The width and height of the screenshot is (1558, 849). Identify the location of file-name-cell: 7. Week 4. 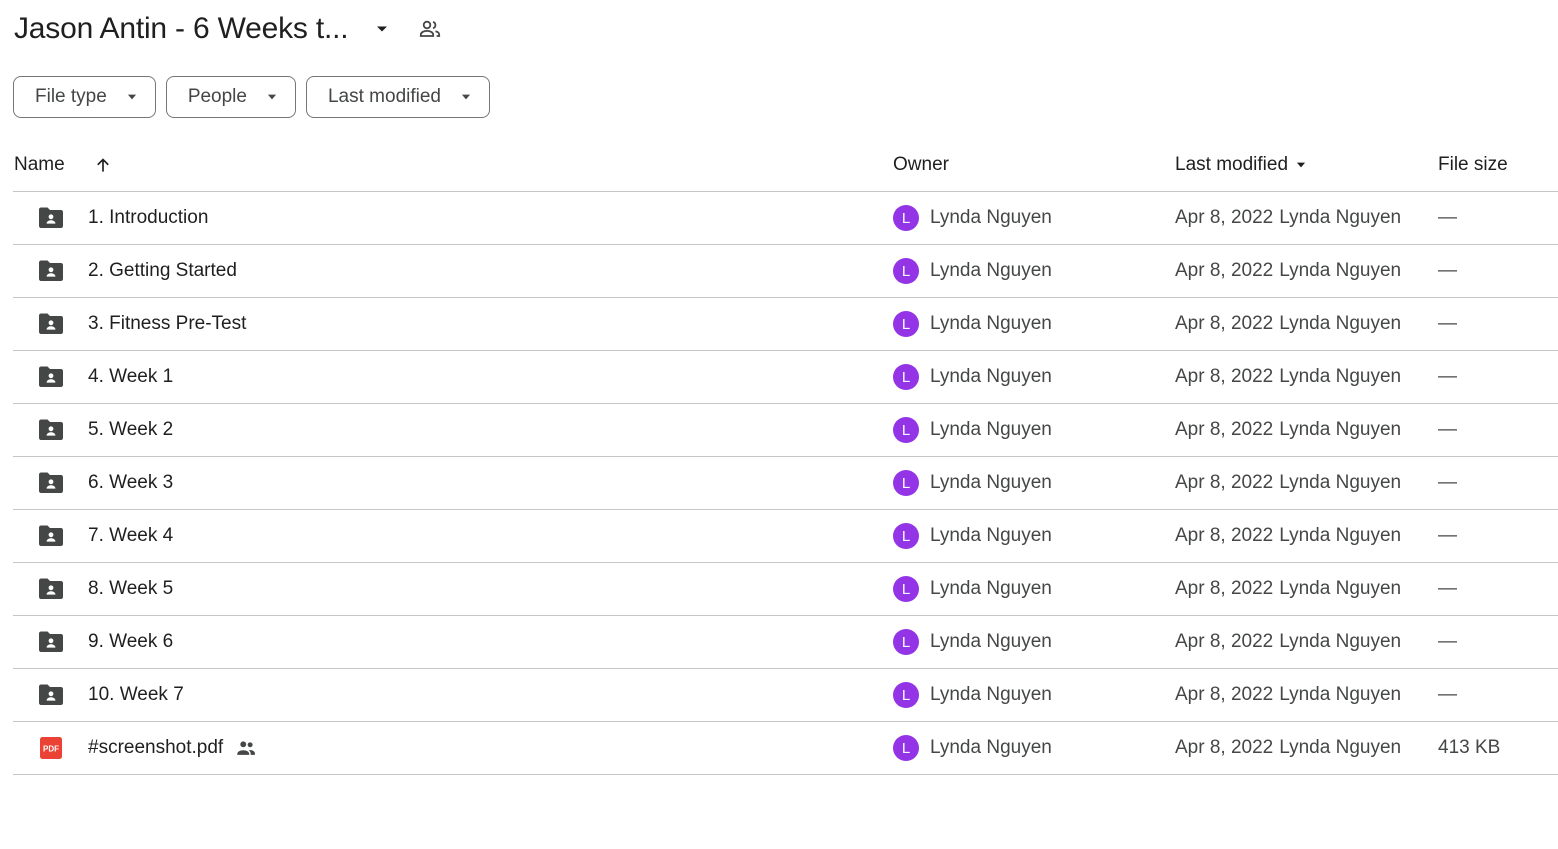
(130, 536).